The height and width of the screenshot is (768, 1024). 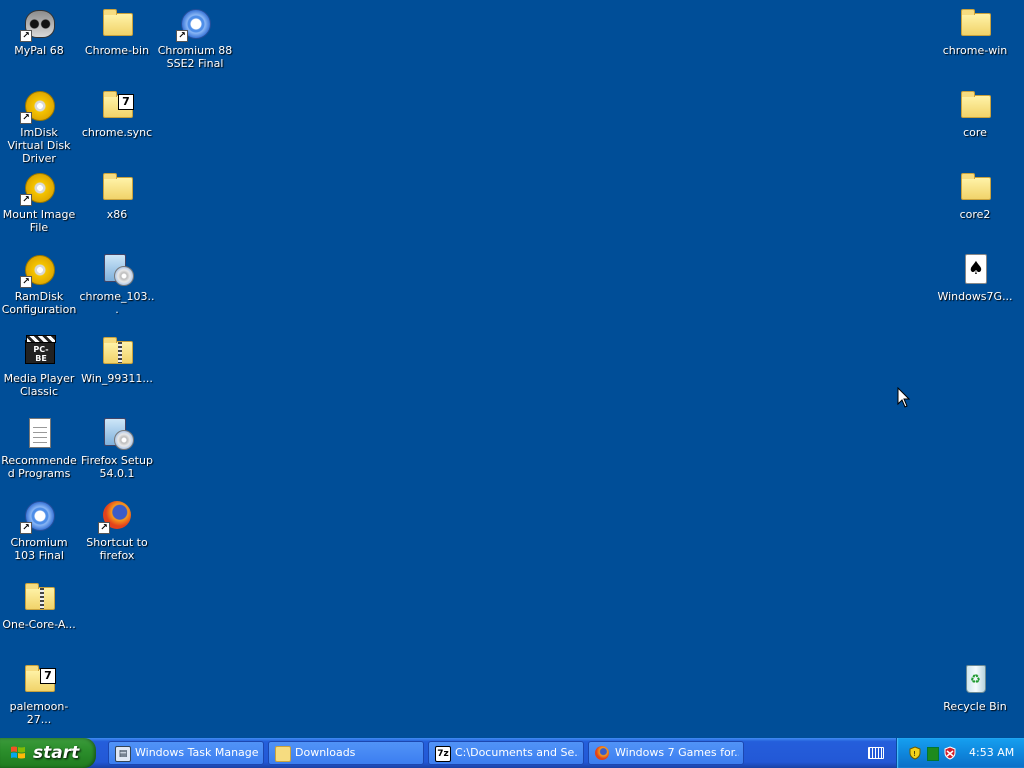 What do you see at coordinates (195, 57) in the screenshot?
I see `icon-label: Chromium 88 SSE2 Final` at bounding box center [195, 57].